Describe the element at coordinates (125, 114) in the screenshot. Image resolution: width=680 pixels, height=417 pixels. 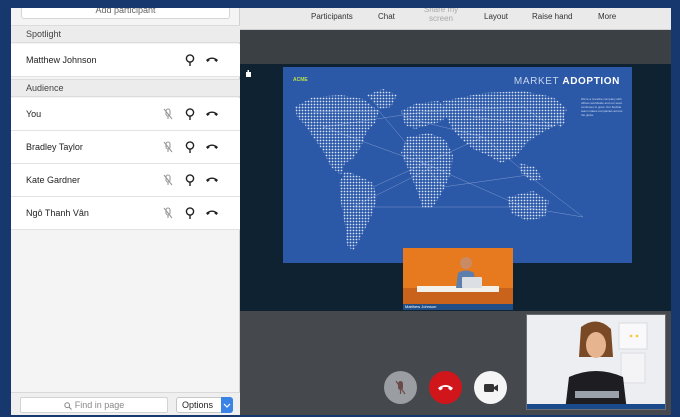
I see `participant-row-you: You` at that location.